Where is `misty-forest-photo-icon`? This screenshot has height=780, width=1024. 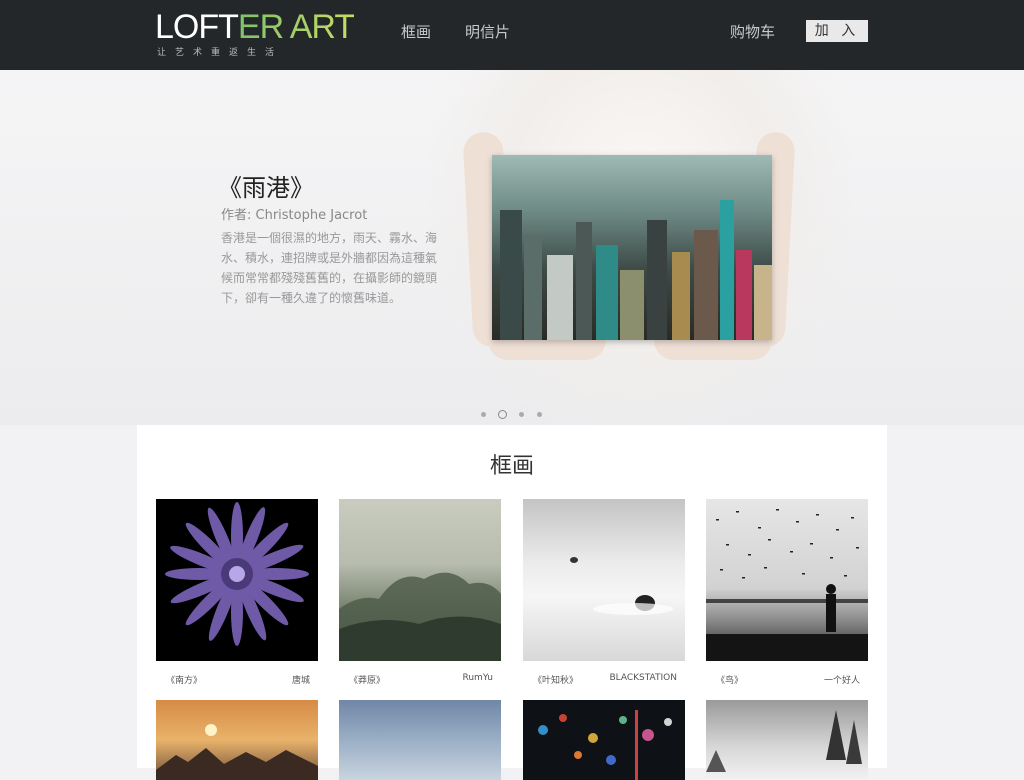
misty-forest-photo-icon is located at coordinates (420, 580).